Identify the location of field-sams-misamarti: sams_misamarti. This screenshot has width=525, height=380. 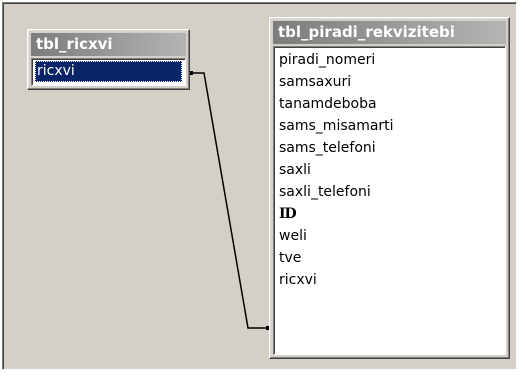
(389, 126).